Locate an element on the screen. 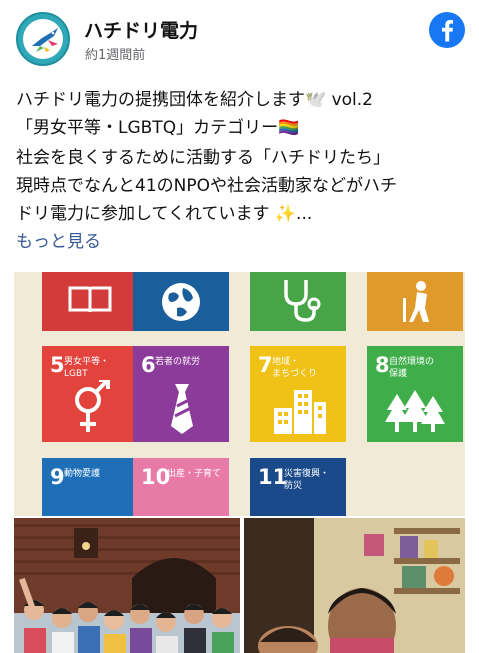 The width and height of the screenshot is (479, 653). interior-photo is located at coordinates (354, 585).